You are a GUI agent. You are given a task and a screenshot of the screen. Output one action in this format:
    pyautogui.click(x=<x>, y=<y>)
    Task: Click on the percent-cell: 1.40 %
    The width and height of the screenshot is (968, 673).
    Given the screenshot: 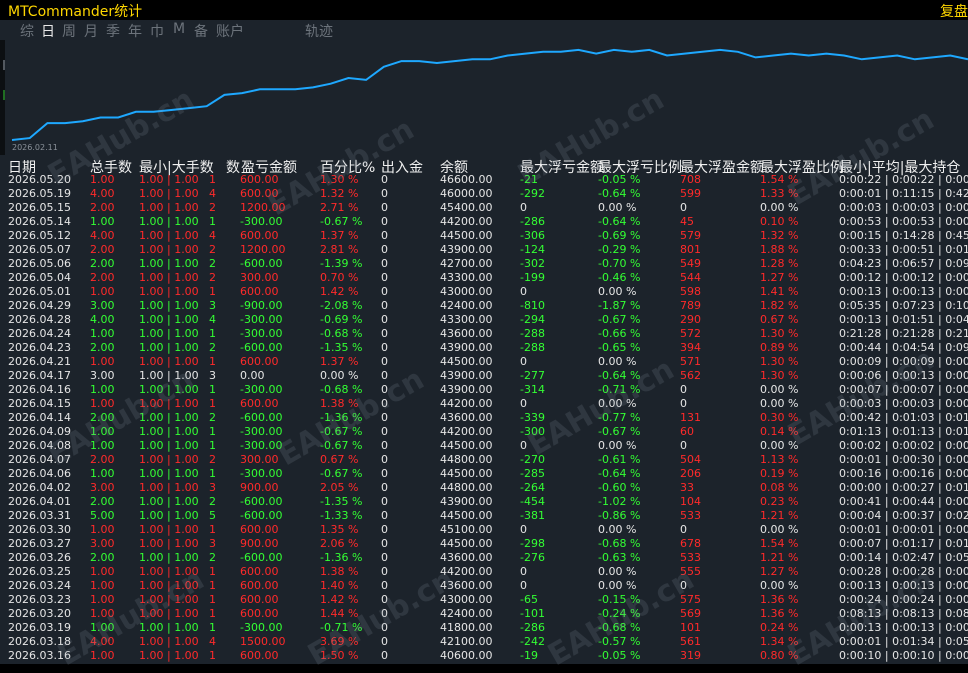 What is the action you would take?
    pyautogui.click(x=339, y=585)
    